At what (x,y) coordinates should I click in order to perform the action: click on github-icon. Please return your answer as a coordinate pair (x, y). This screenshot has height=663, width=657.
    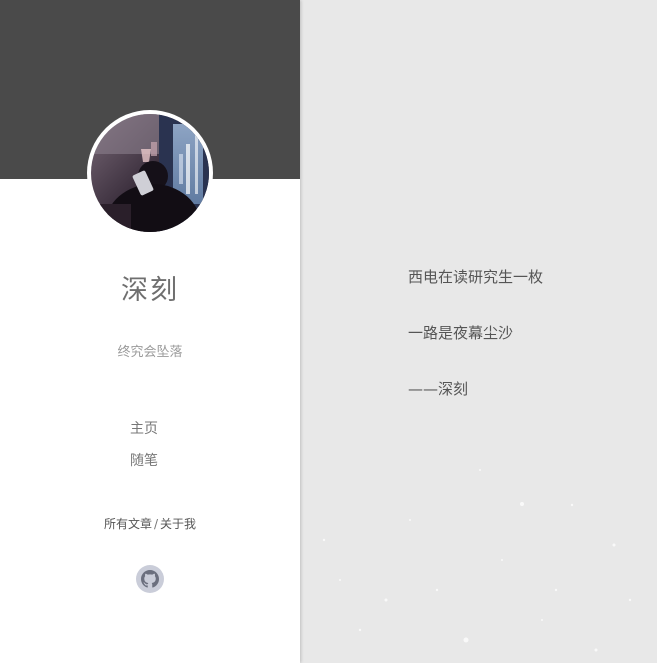
    Looking at the image, I should click on (150, 579).